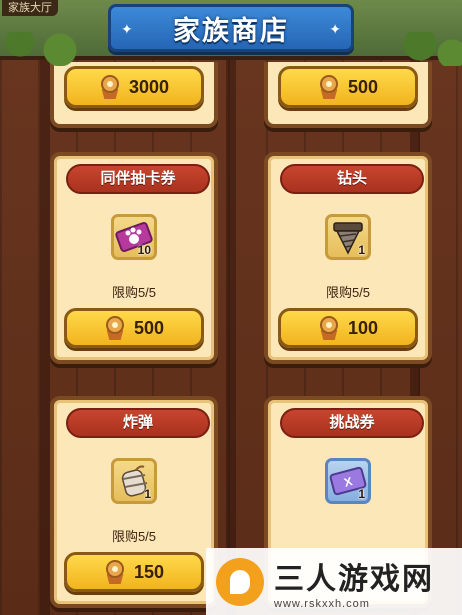 The image size is (462, 615). I want to click on shop-card: 同伴抽卡券 10 限购5/5 500, so click(134, 258).